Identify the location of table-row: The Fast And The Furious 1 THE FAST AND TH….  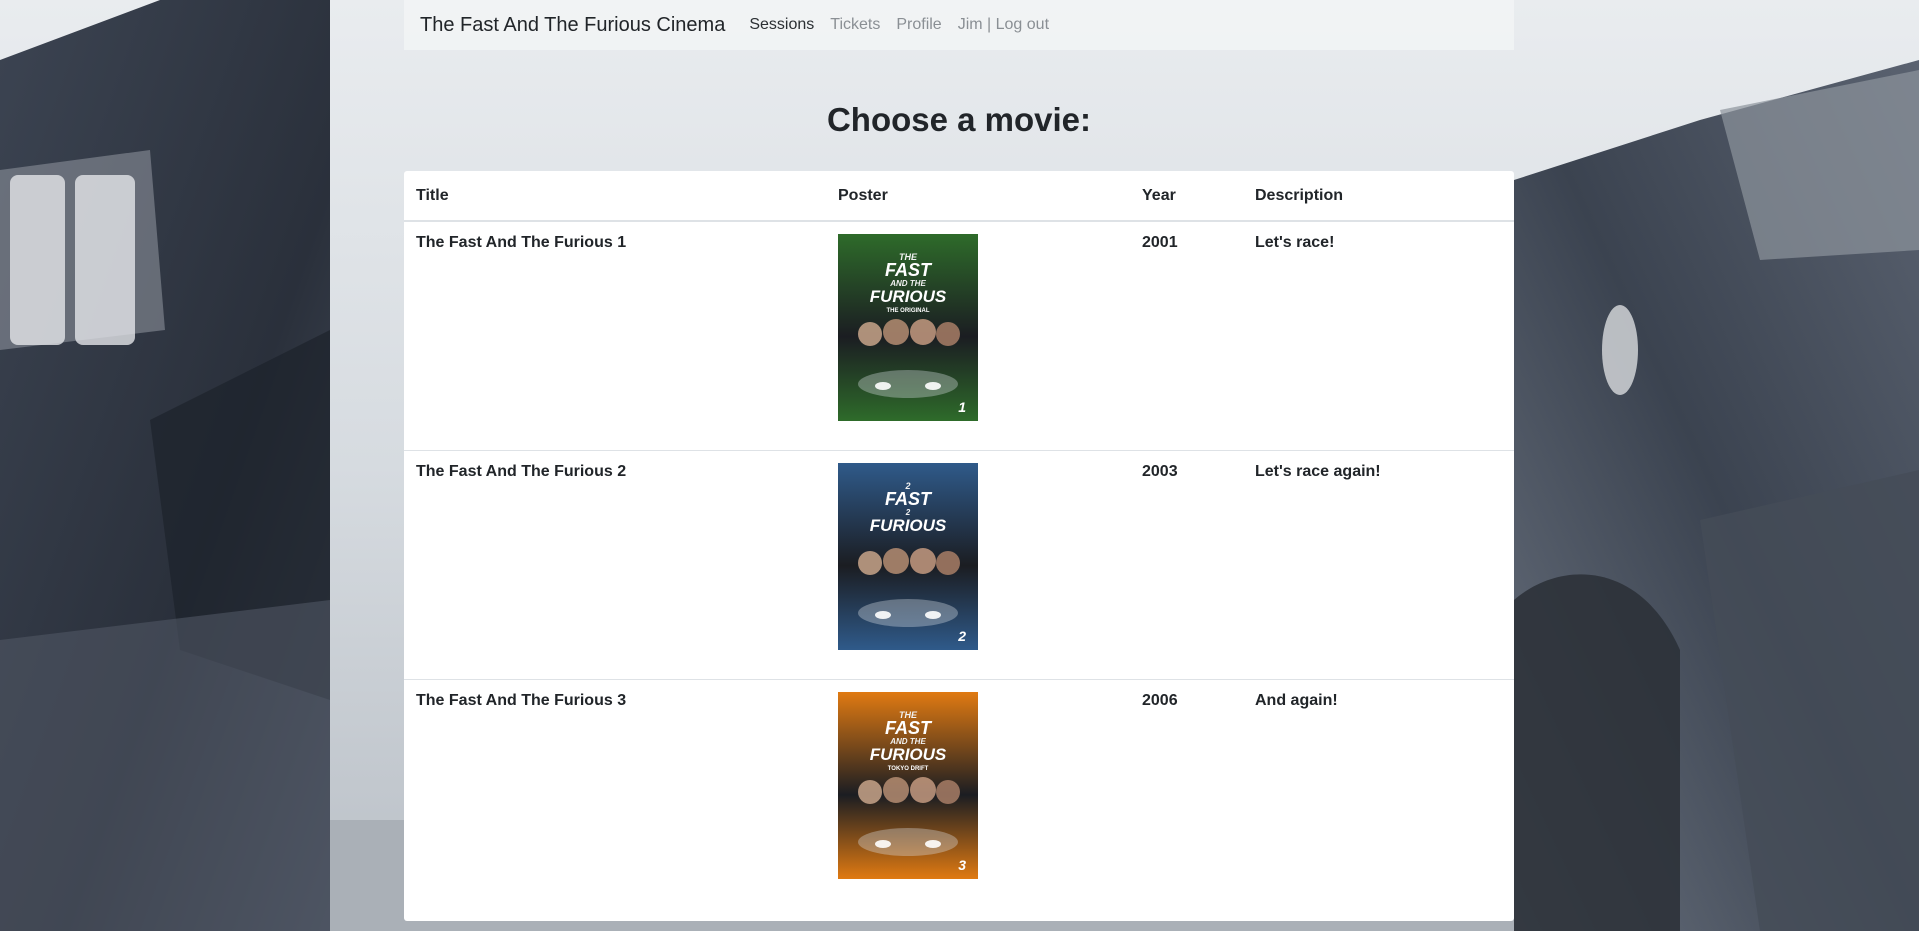
(959, 336).